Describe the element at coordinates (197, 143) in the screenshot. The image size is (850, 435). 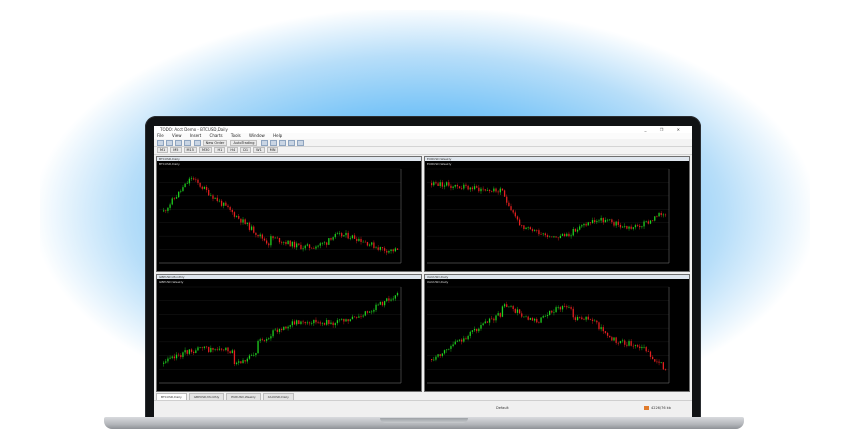
I see `terminal-icon` at that location.